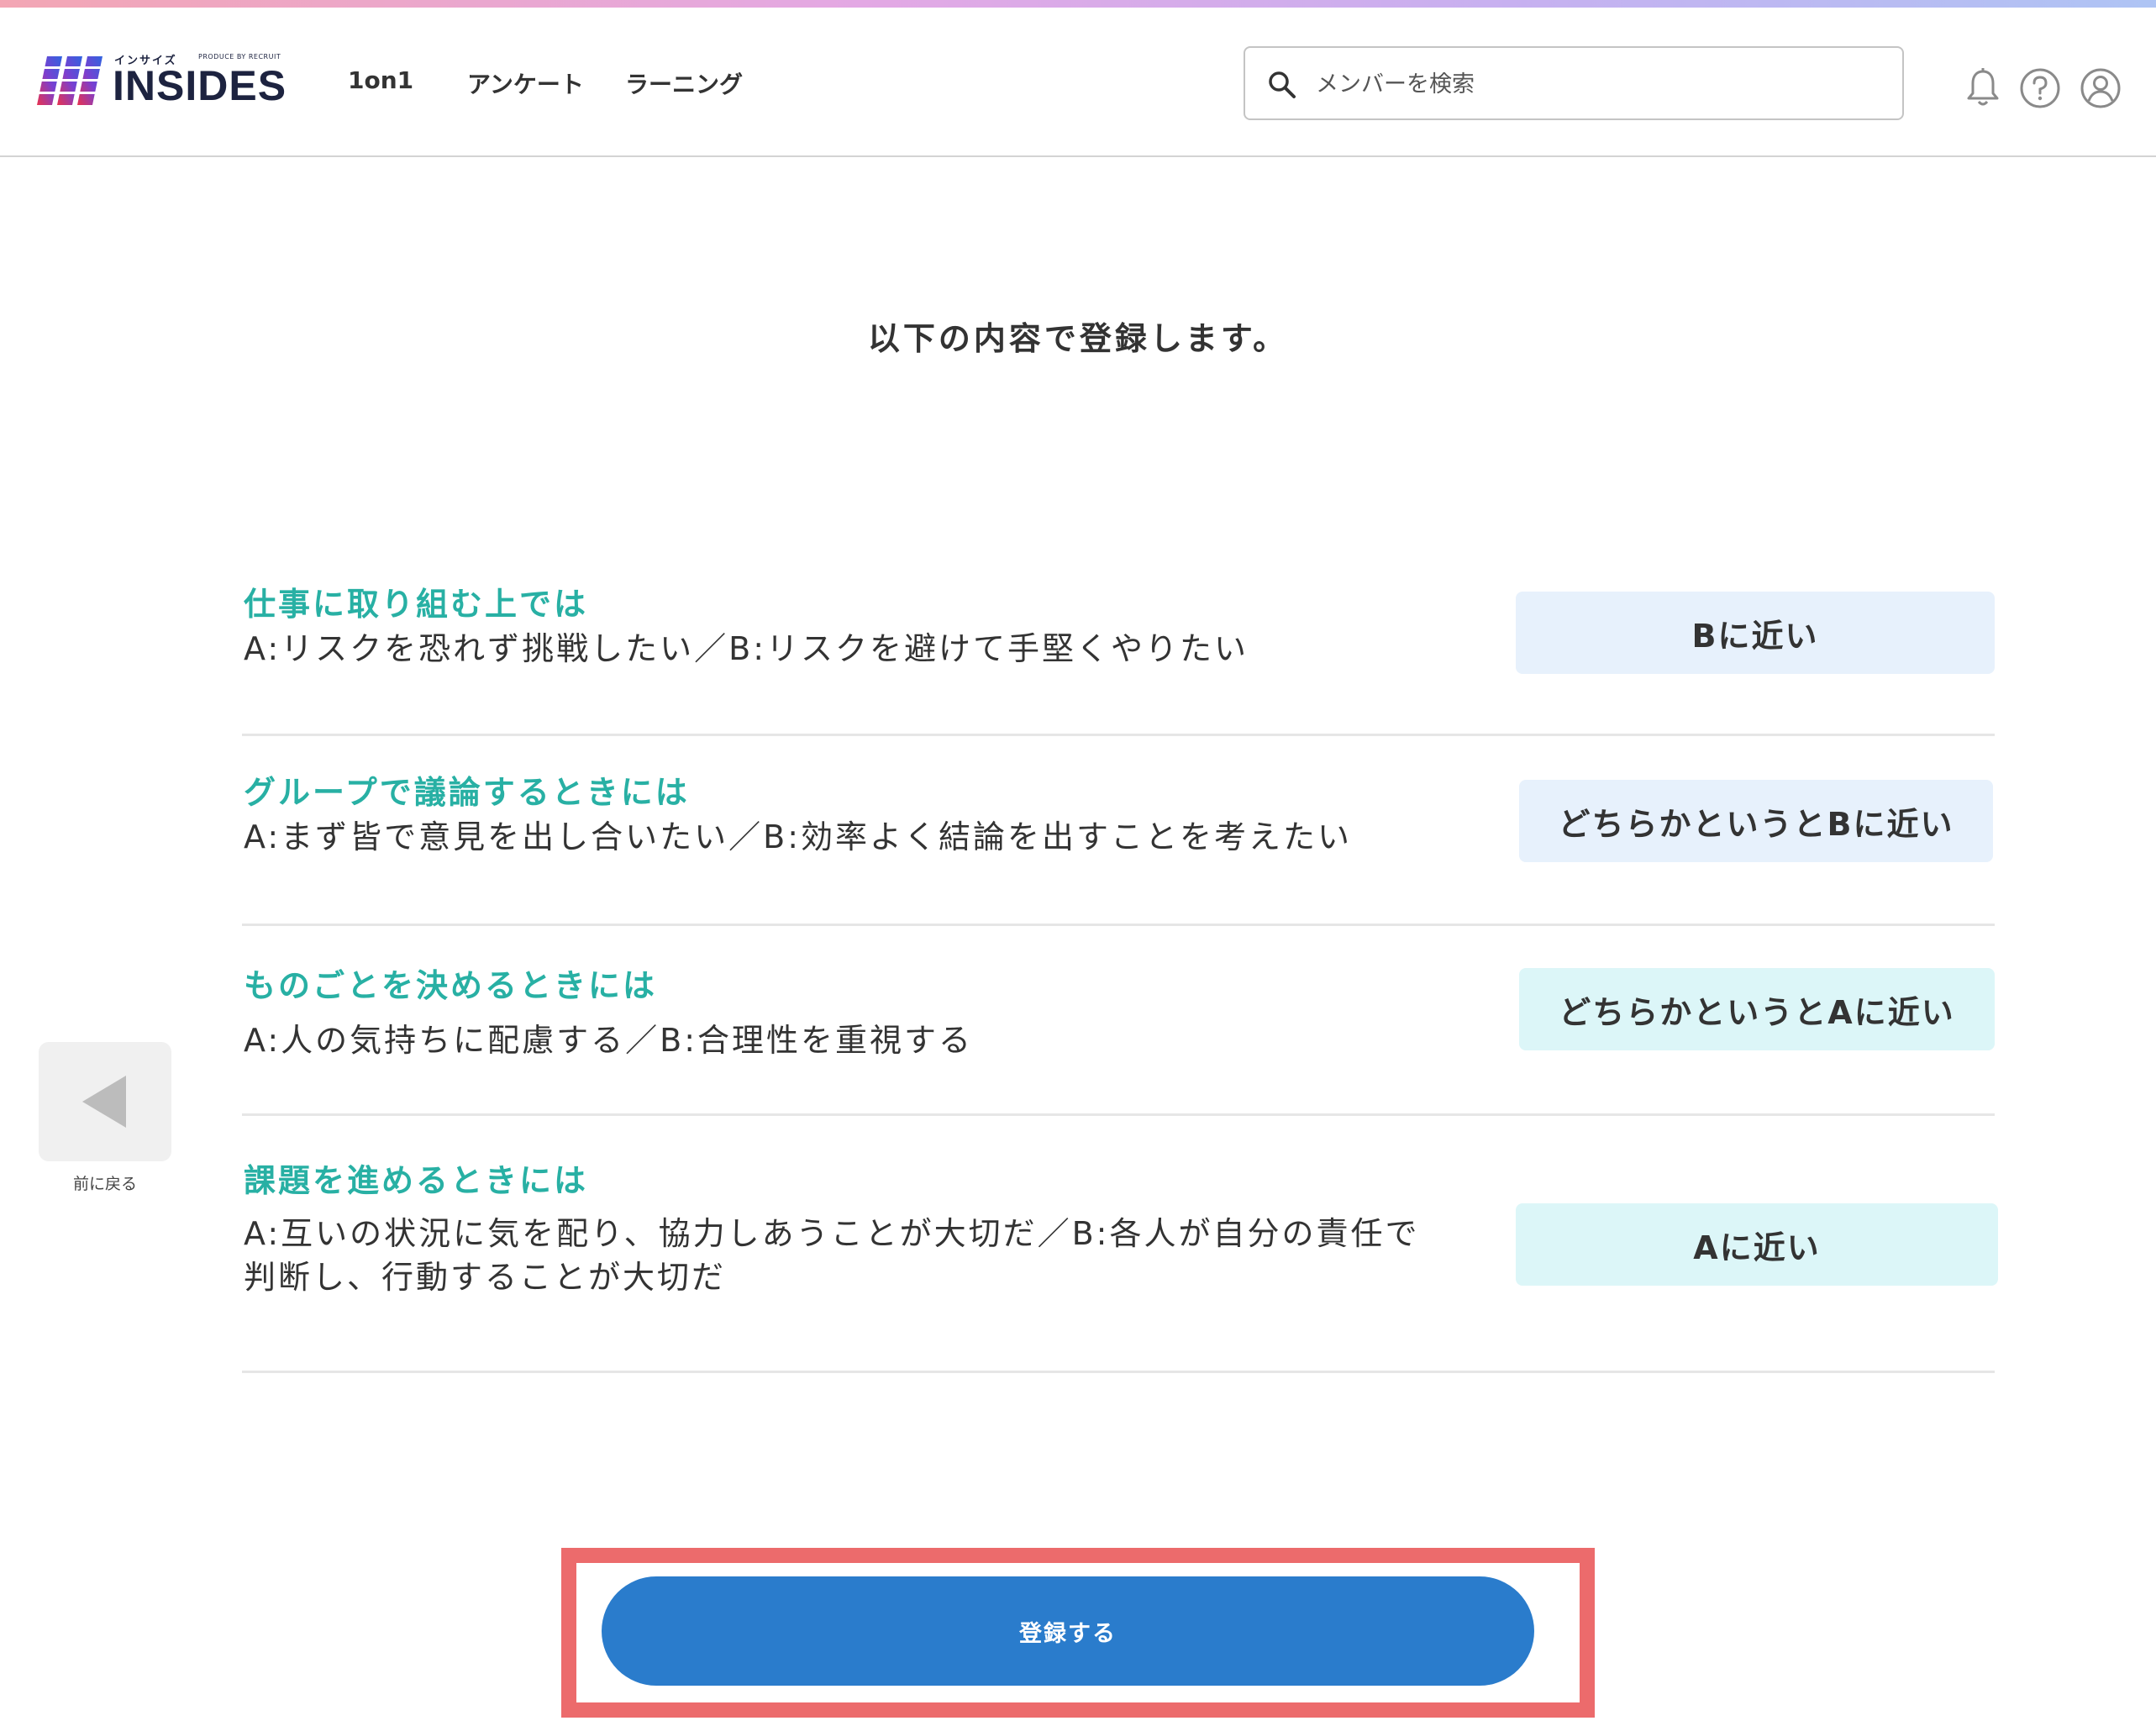  Describe the element at coordinates (1756, 821) in the screenshot. I see `answer-badge: どちらかというとBに近い` at that location.